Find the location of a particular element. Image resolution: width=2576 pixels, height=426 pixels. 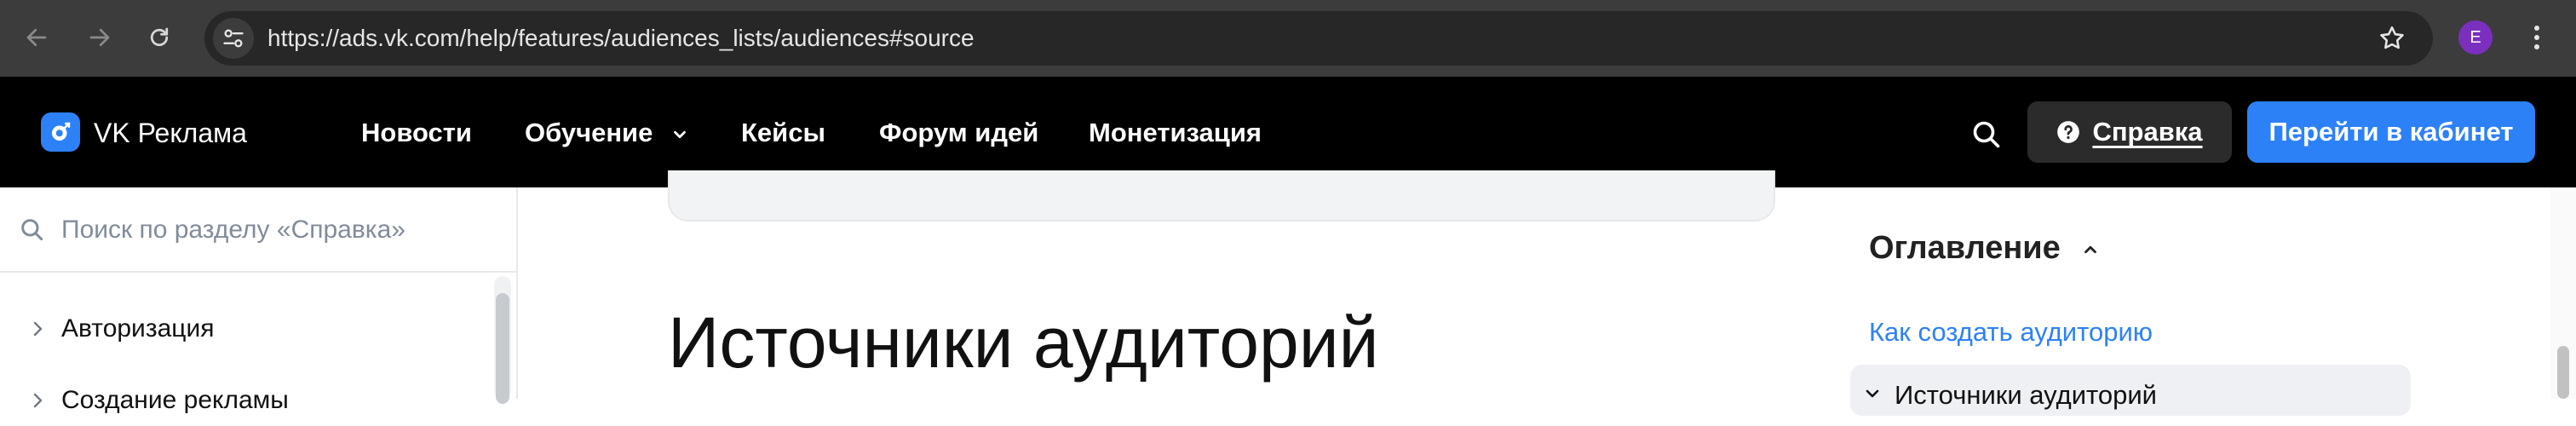

go-to-cabinet-button: Перейти в кабинет is located at coordinates (2391, 132).